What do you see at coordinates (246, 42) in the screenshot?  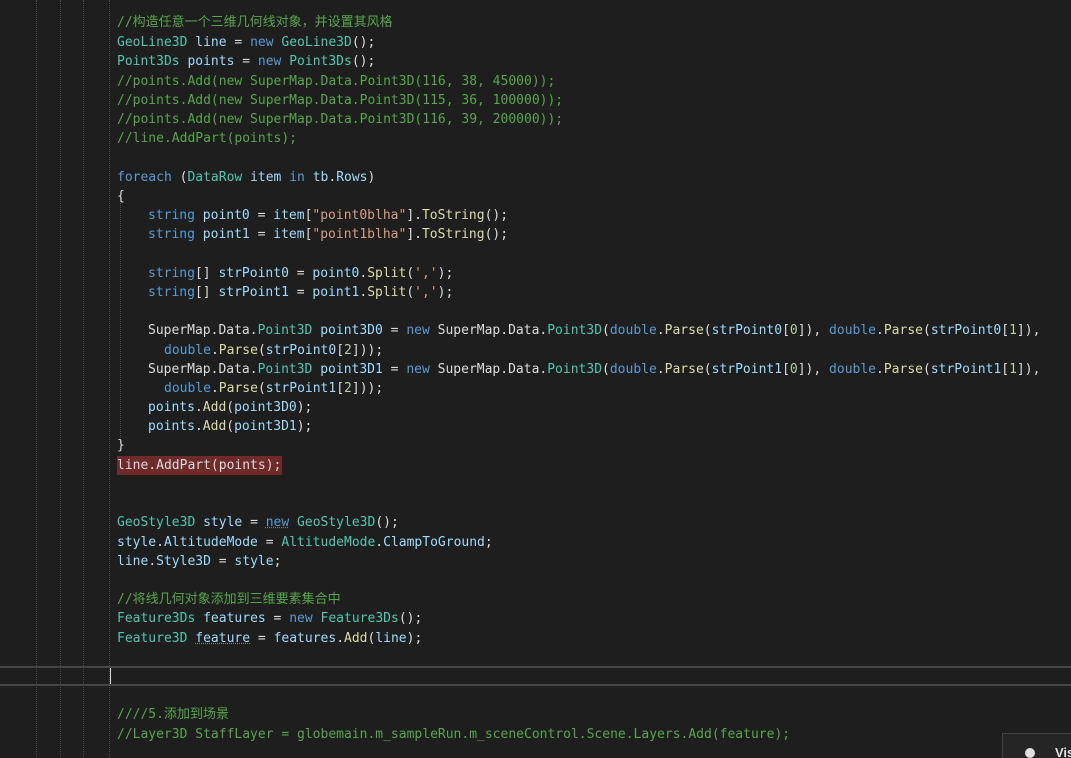 I see `code-line-2: GeoLine3D line = new GeoLine3D();` at bounding box center [246, 42].